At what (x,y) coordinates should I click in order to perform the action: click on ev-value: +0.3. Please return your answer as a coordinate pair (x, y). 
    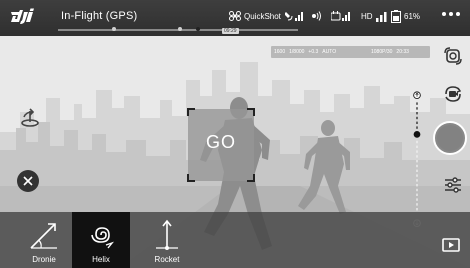
    Looking at the image, I should click on (313, 52).